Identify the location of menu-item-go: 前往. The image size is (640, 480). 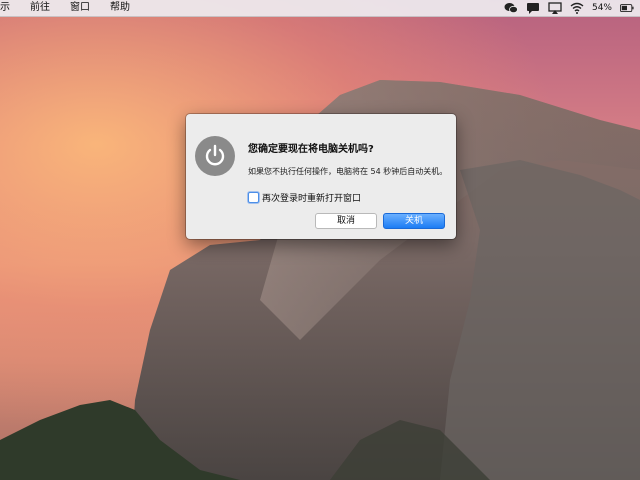
(40, 8).